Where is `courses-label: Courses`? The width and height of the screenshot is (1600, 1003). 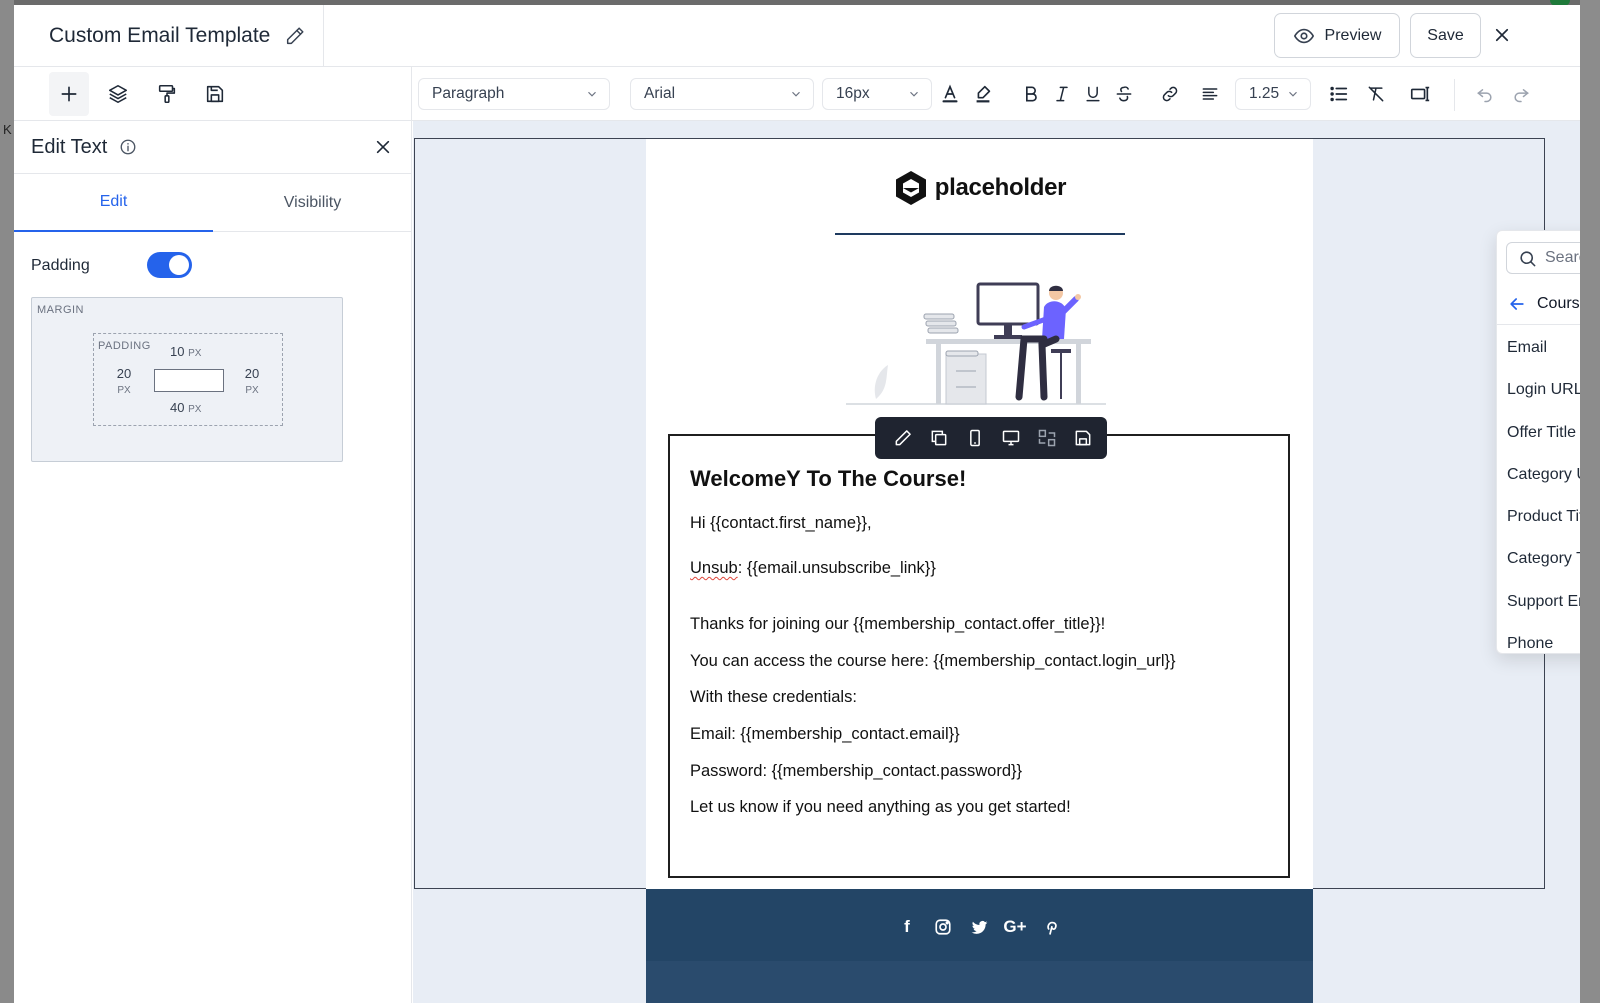
courses-label: Courses is located at coordinates (1558, 303).